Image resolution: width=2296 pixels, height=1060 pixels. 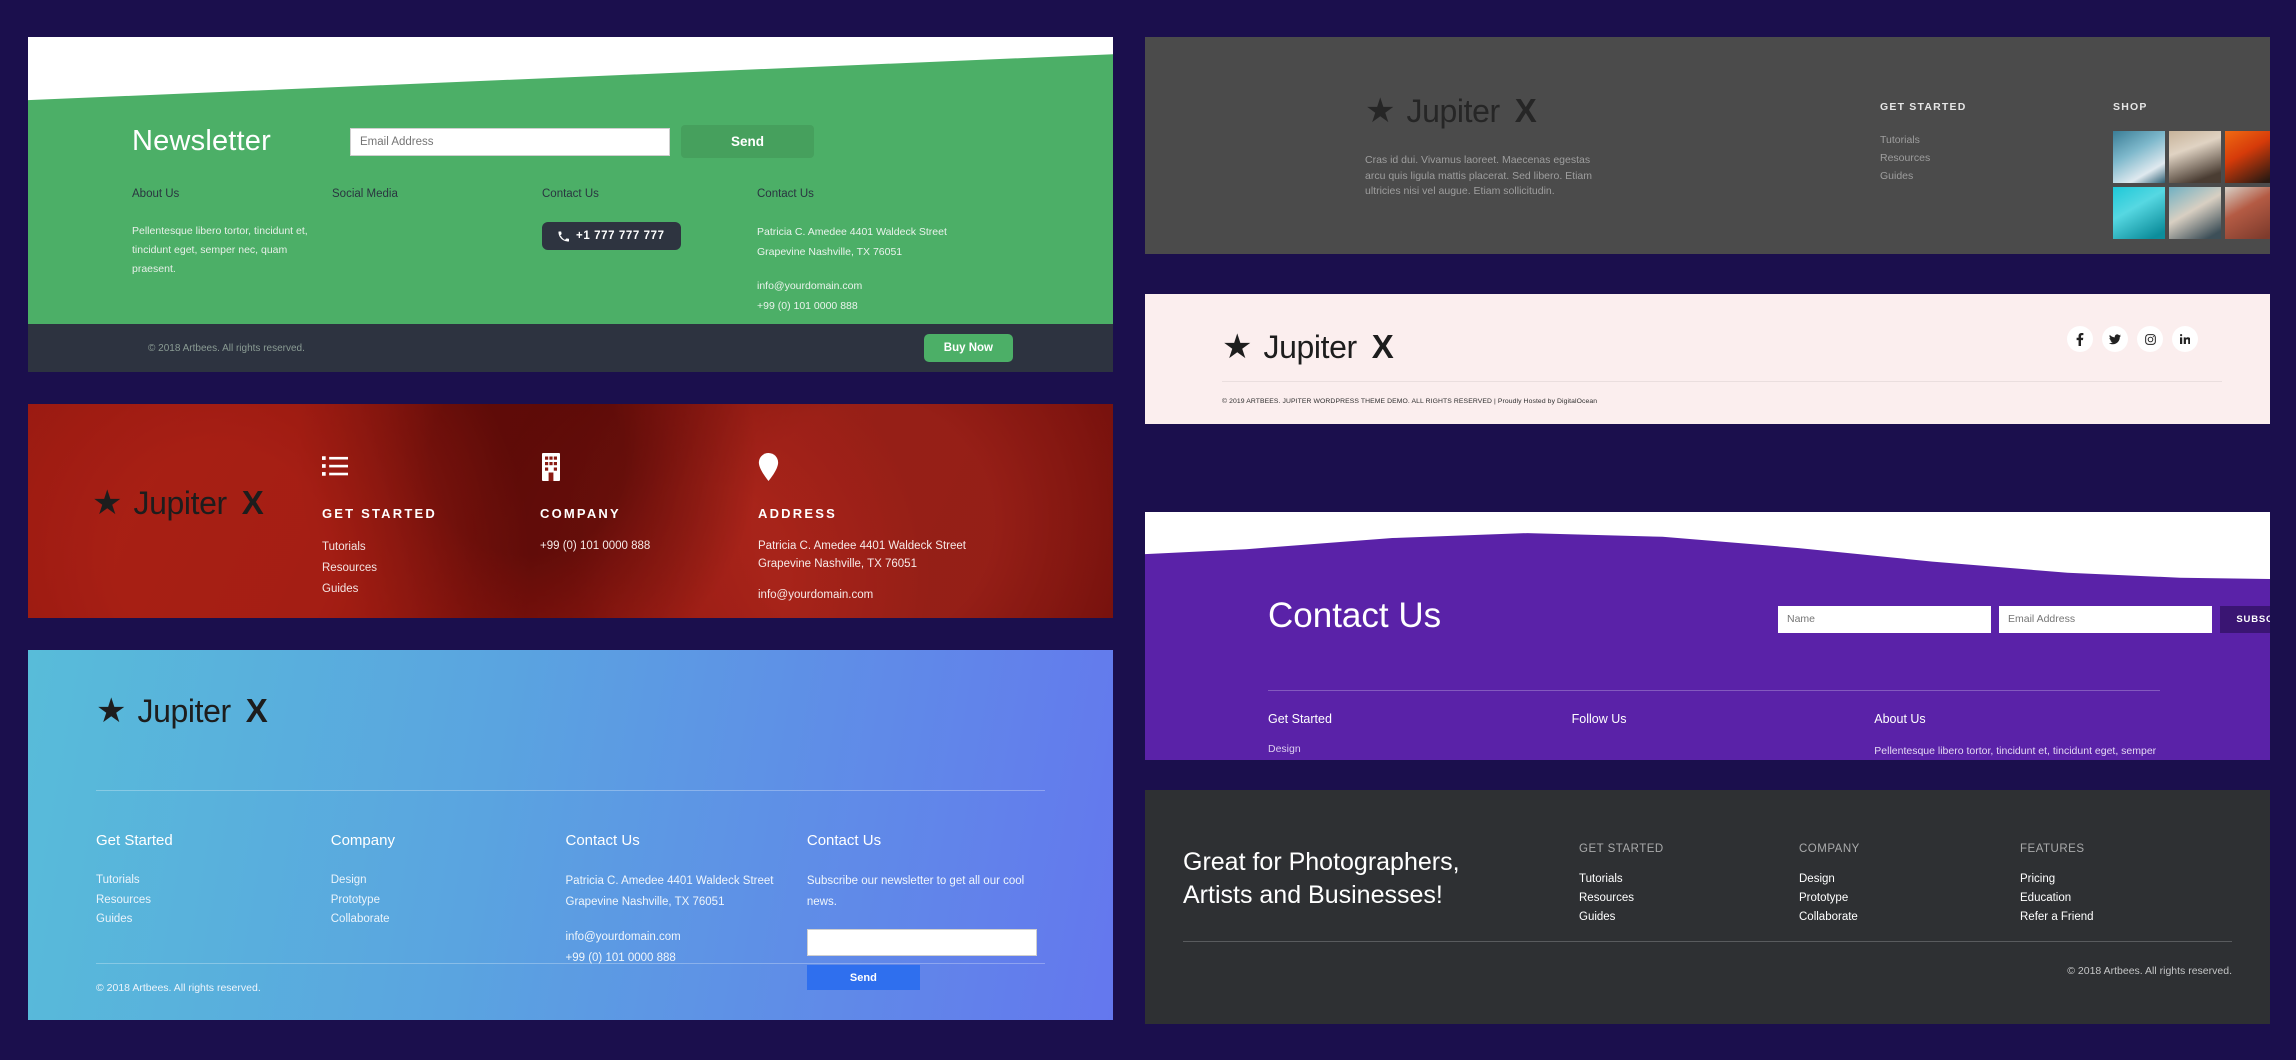 What do you see at coordinates (1313, 895) in the screenshot?
I see `dark-headline-line-2: Artists and Businesses!` at bounding box center [1313, 895].